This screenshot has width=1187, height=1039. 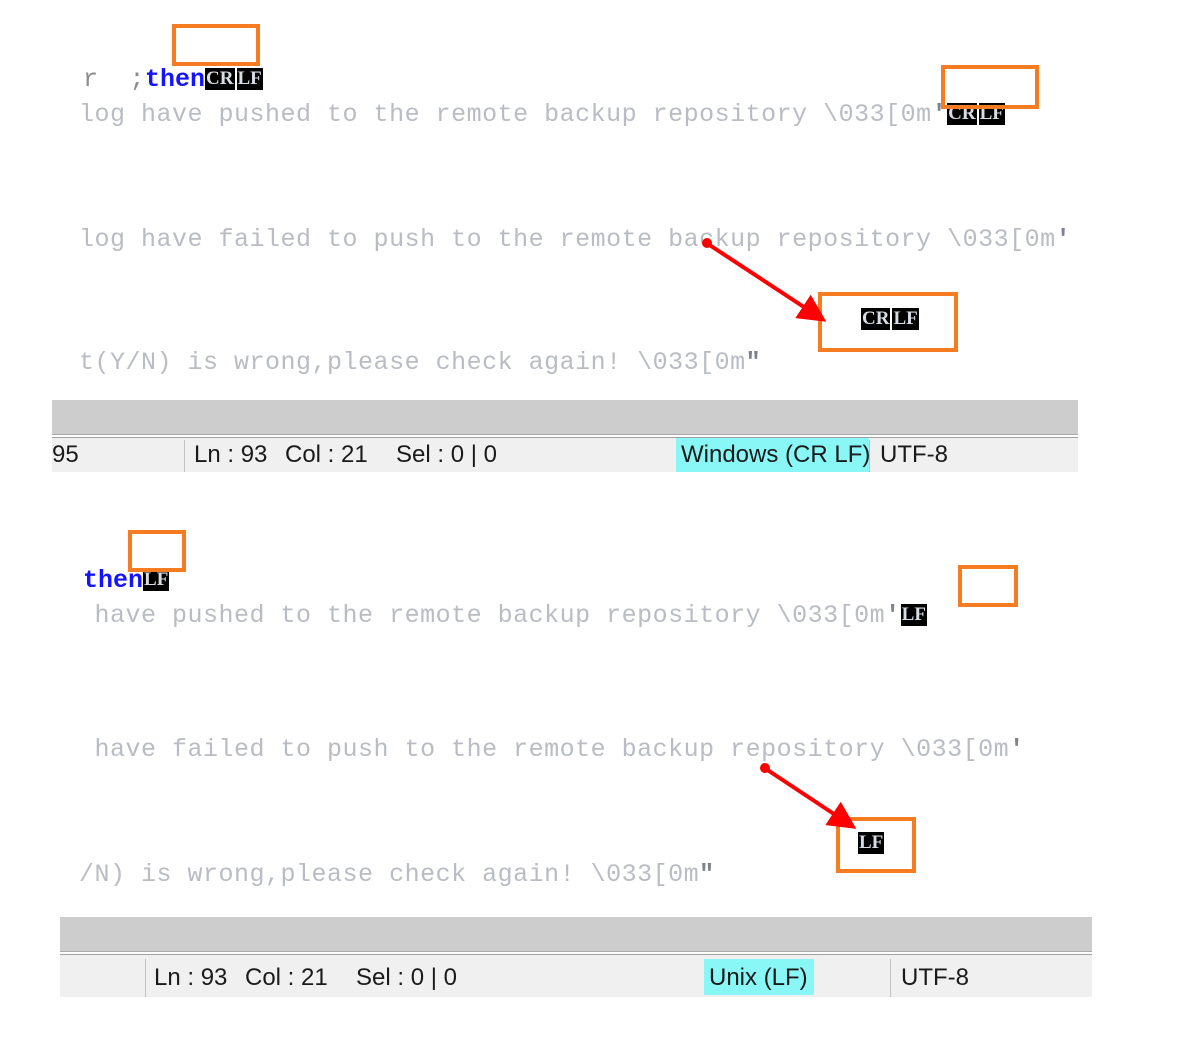 I want to click on annotation-box-then-crlf, so click(x=216, y=45).